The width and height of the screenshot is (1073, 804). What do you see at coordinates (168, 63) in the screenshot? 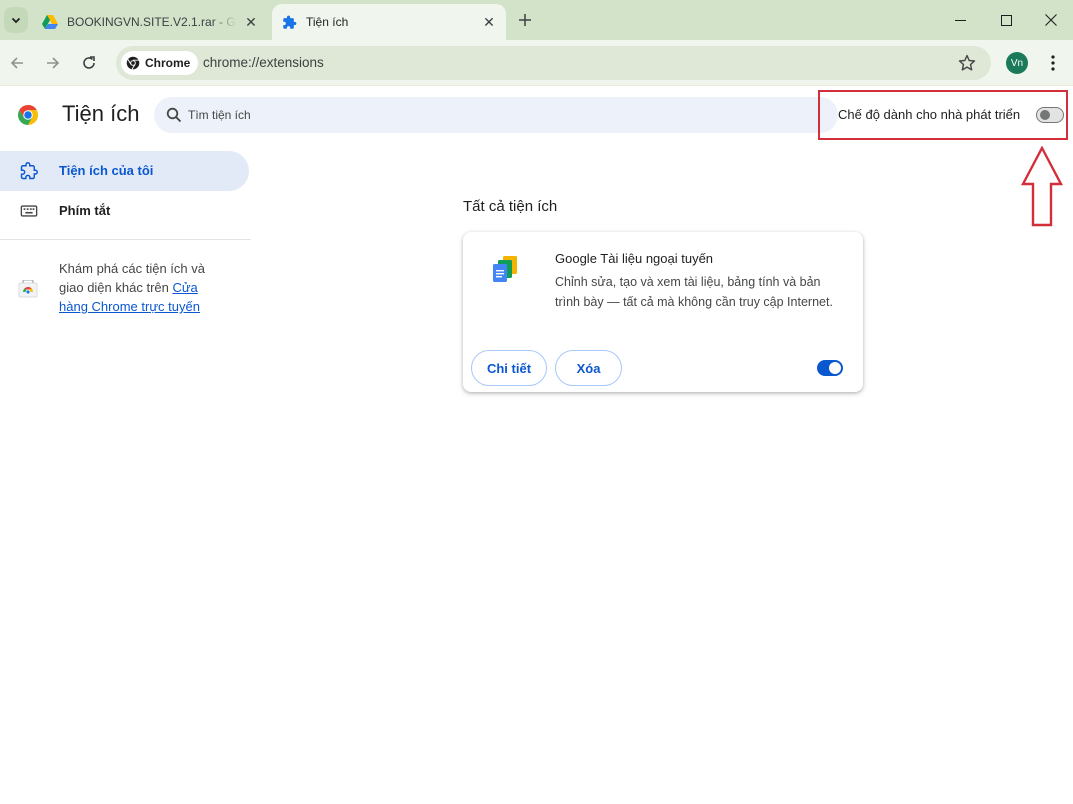
I see `chip-label: Chrome` at bounding box center [168, 63].